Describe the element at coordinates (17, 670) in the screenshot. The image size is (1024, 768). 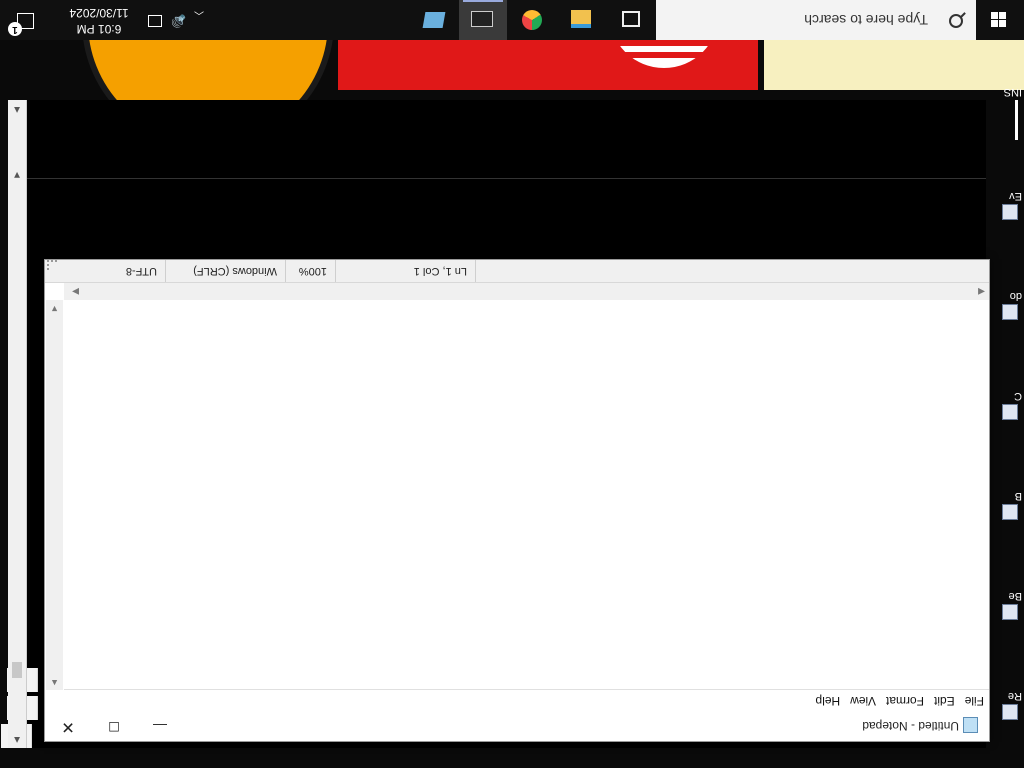
I see `scrollbar-thumb` at that location.